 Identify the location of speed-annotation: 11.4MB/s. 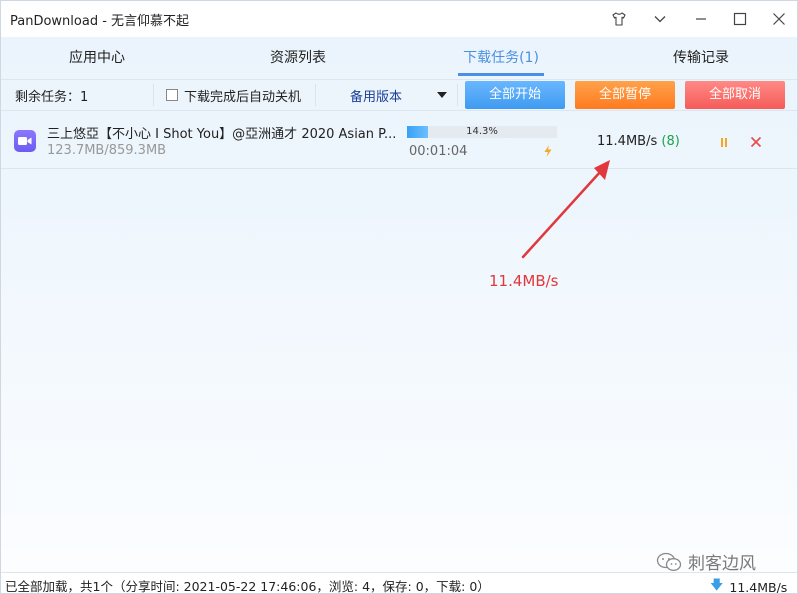
(524, 281).